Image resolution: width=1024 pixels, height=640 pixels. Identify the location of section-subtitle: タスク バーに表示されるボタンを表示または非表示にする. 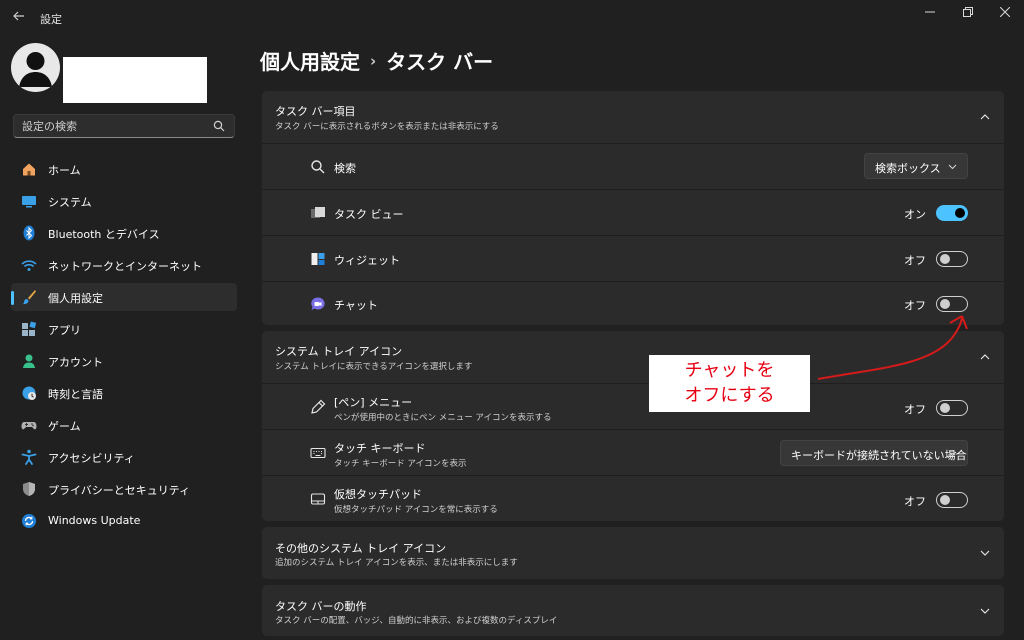
(387, 127).